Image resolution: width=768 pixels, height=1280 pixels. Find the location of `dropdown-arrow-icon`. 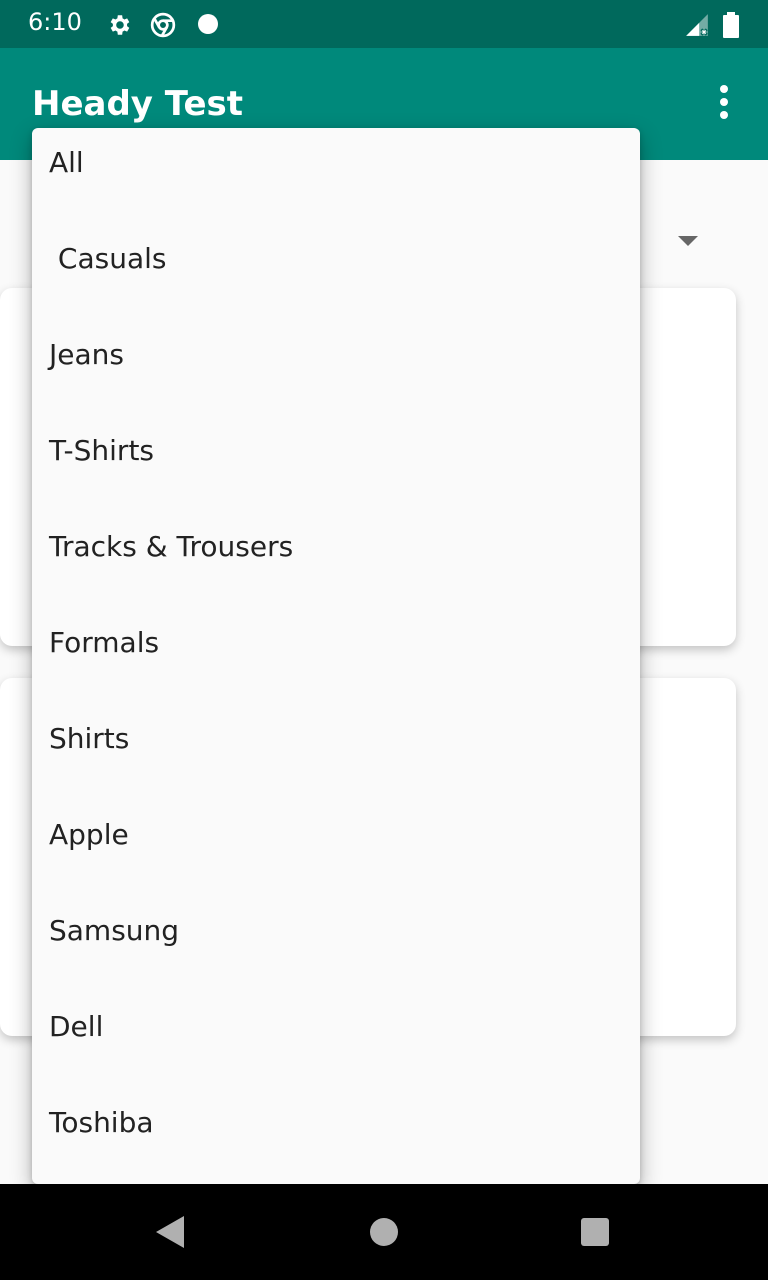

dropdown-arrow-icon is located at coordinates (688, 241).